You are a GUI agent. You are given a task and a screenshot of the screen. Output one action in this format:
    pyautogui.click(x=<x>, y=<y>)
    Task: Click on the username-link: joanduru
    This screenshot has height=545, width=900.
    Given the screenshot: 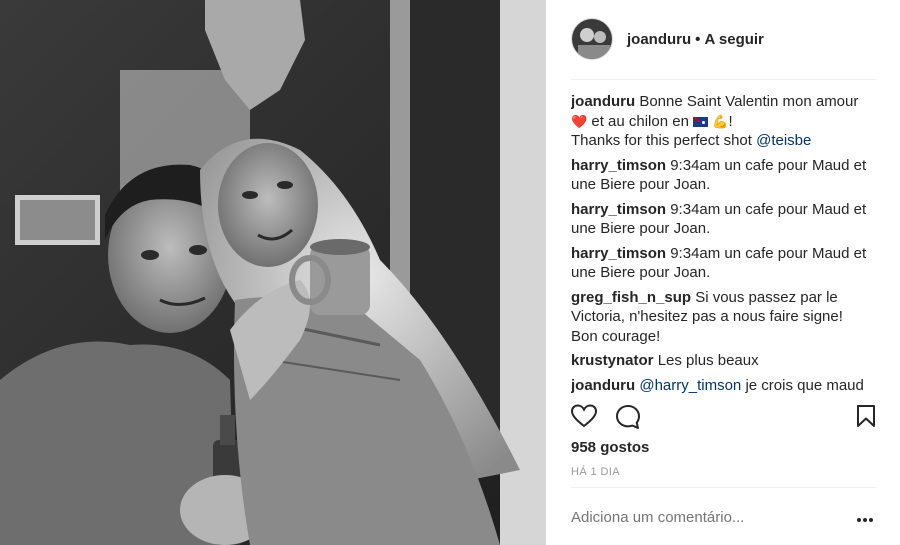 What is the action you would take?
    pyautogui.click(x=659, y=39)
    